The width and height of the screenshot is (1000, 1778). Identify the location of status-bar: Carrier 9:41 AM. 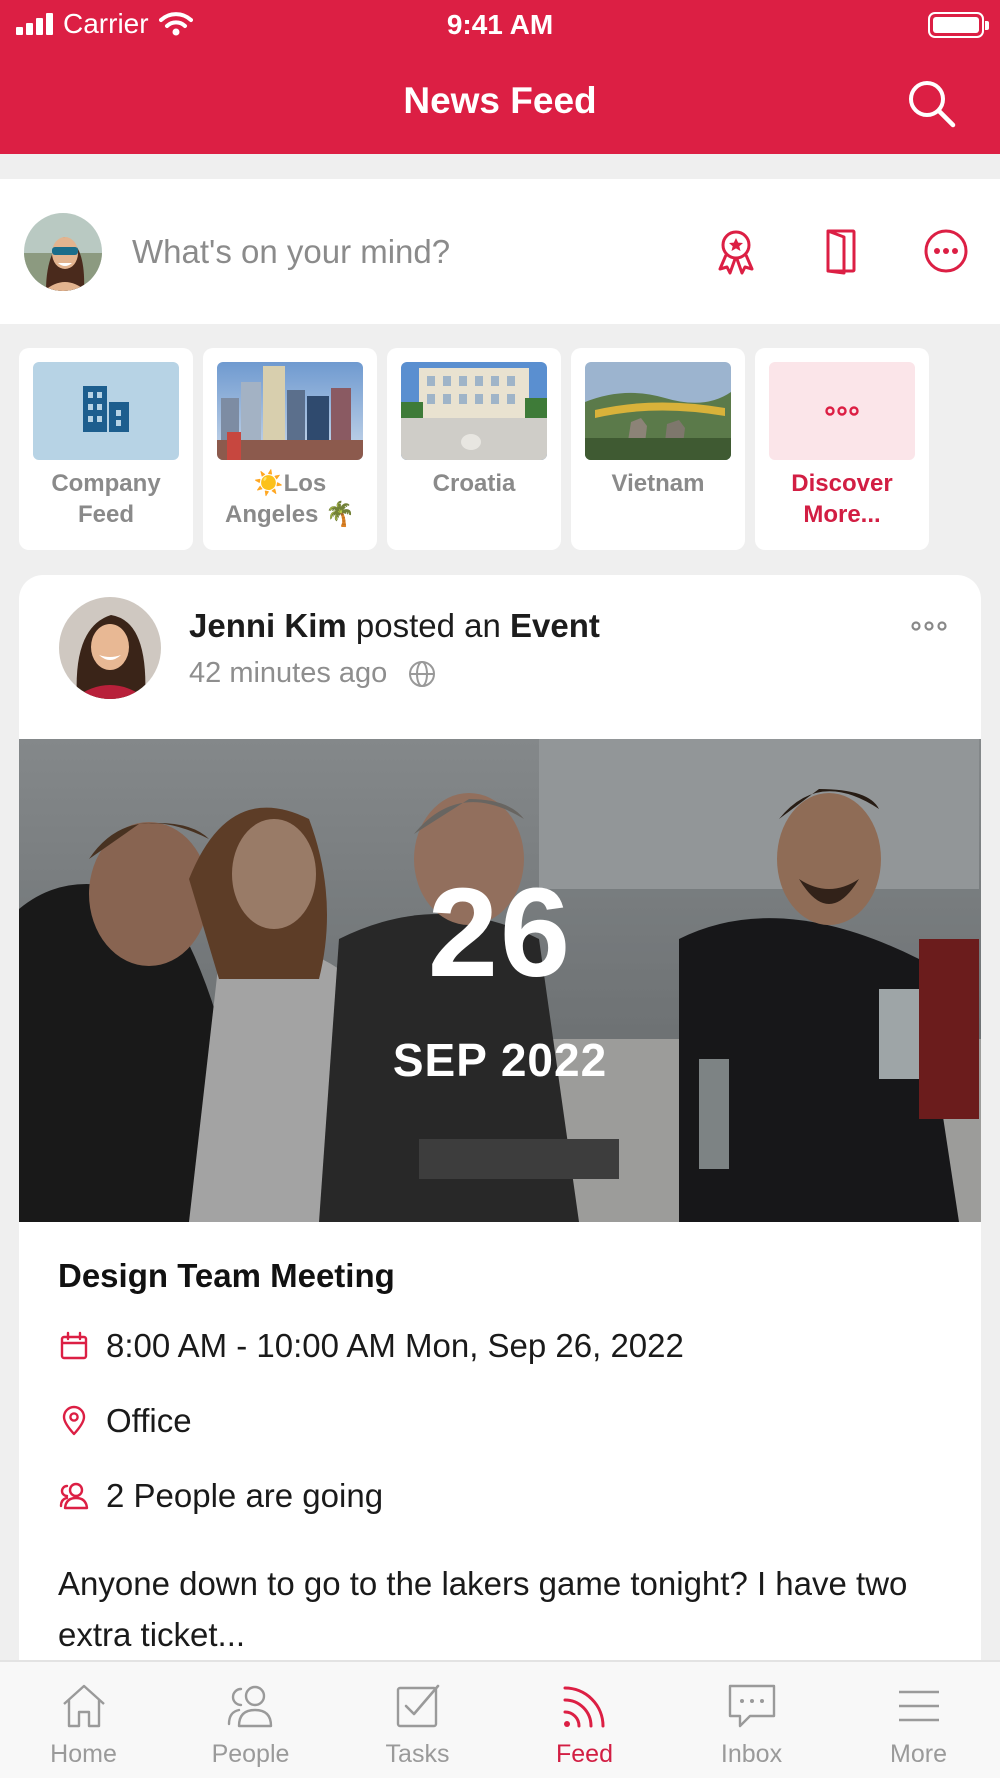
(500, 25).